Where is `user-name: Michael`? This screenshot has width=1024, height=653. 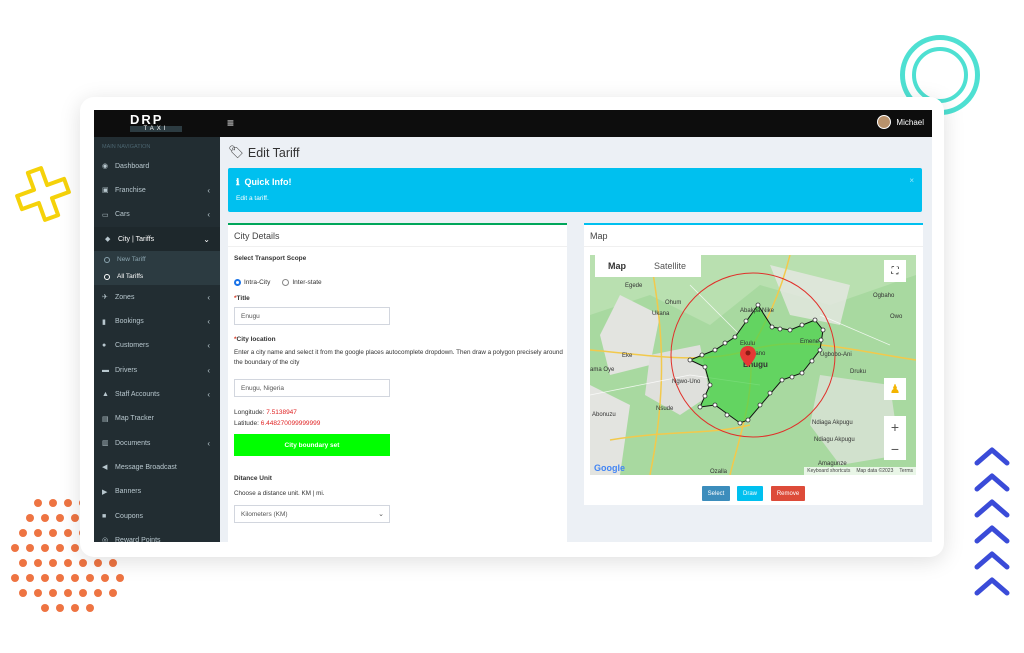
user-name: Michael is located at coordinates (910, 122).